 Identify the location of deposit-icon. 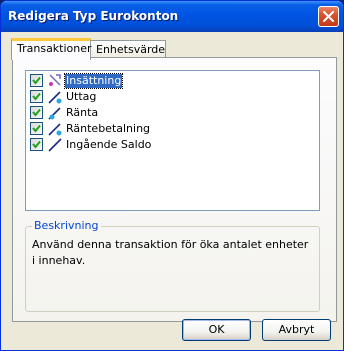
(55, 80).